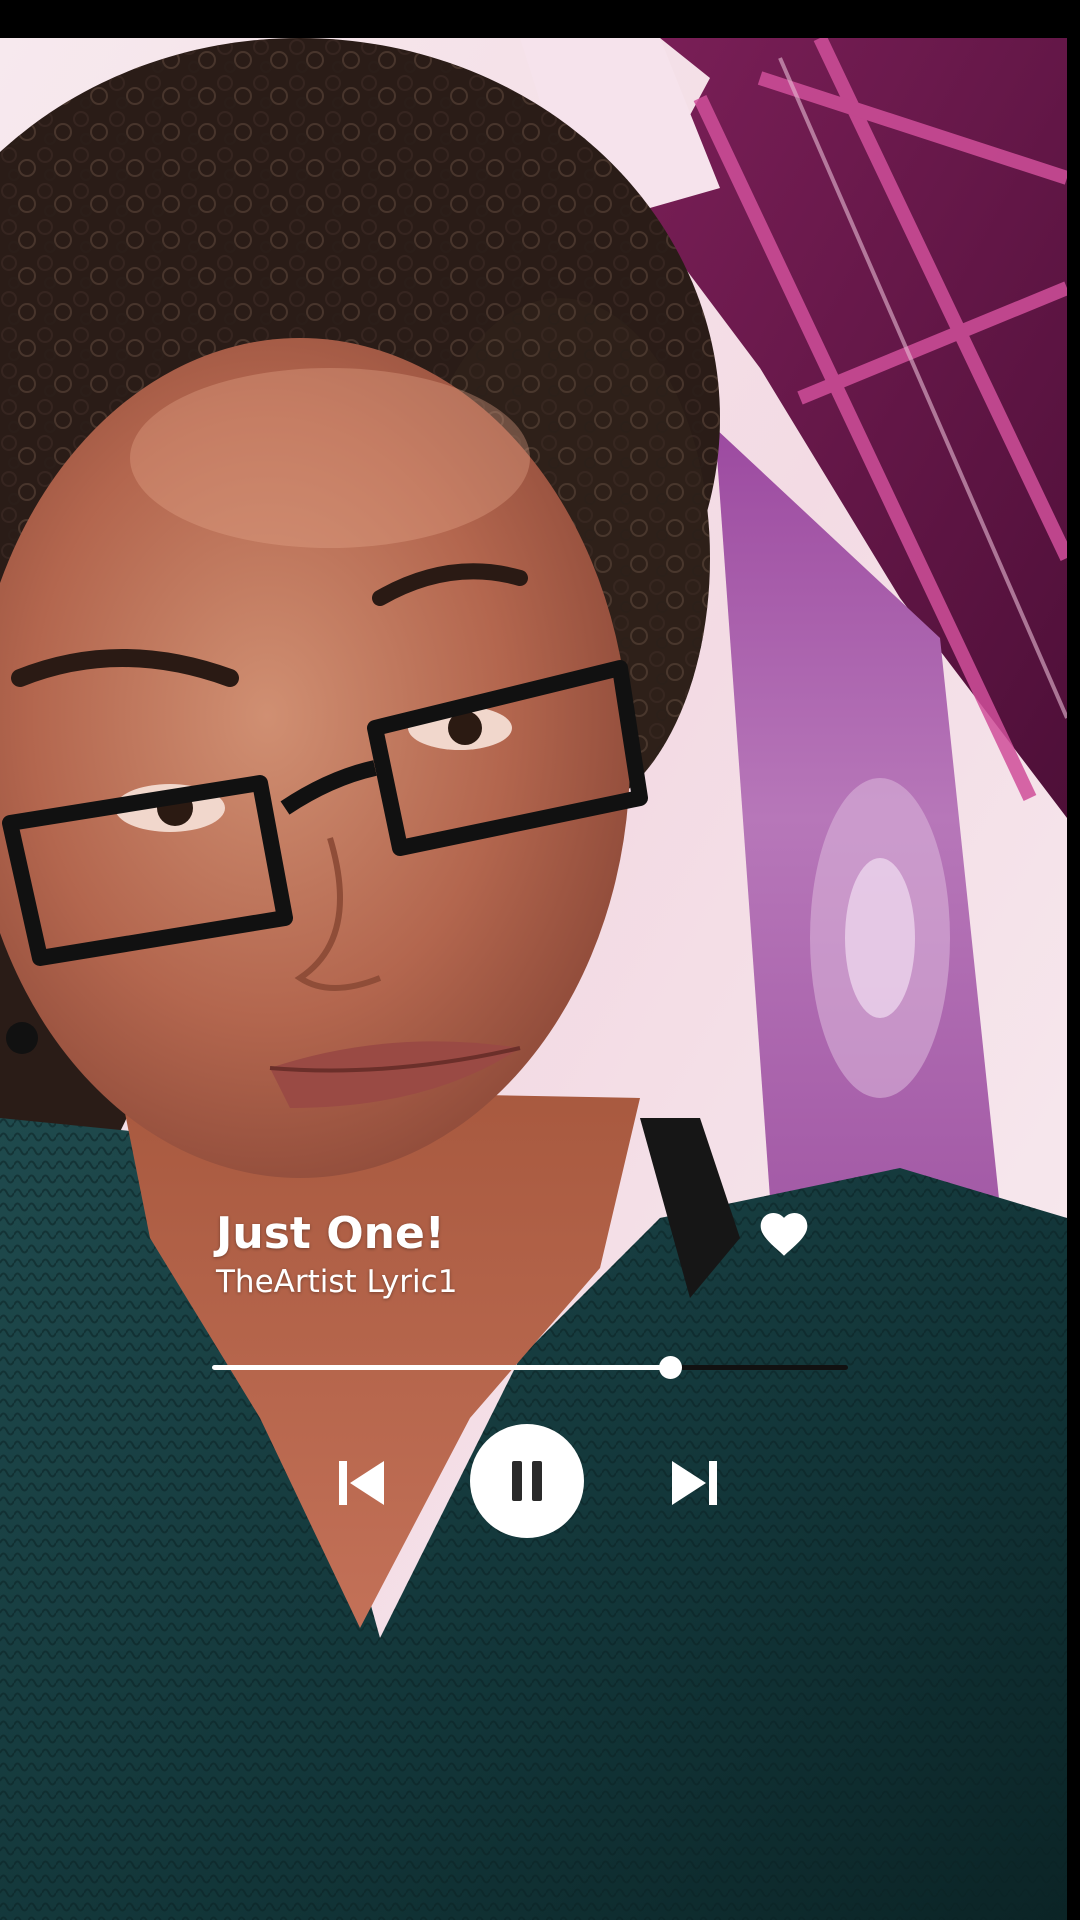 The image size is (1080, 1920). What do you see at coordinates (330, 1233) in the screenshot?
I see `track-title: Just One!` at bounding box center [330, 1233].